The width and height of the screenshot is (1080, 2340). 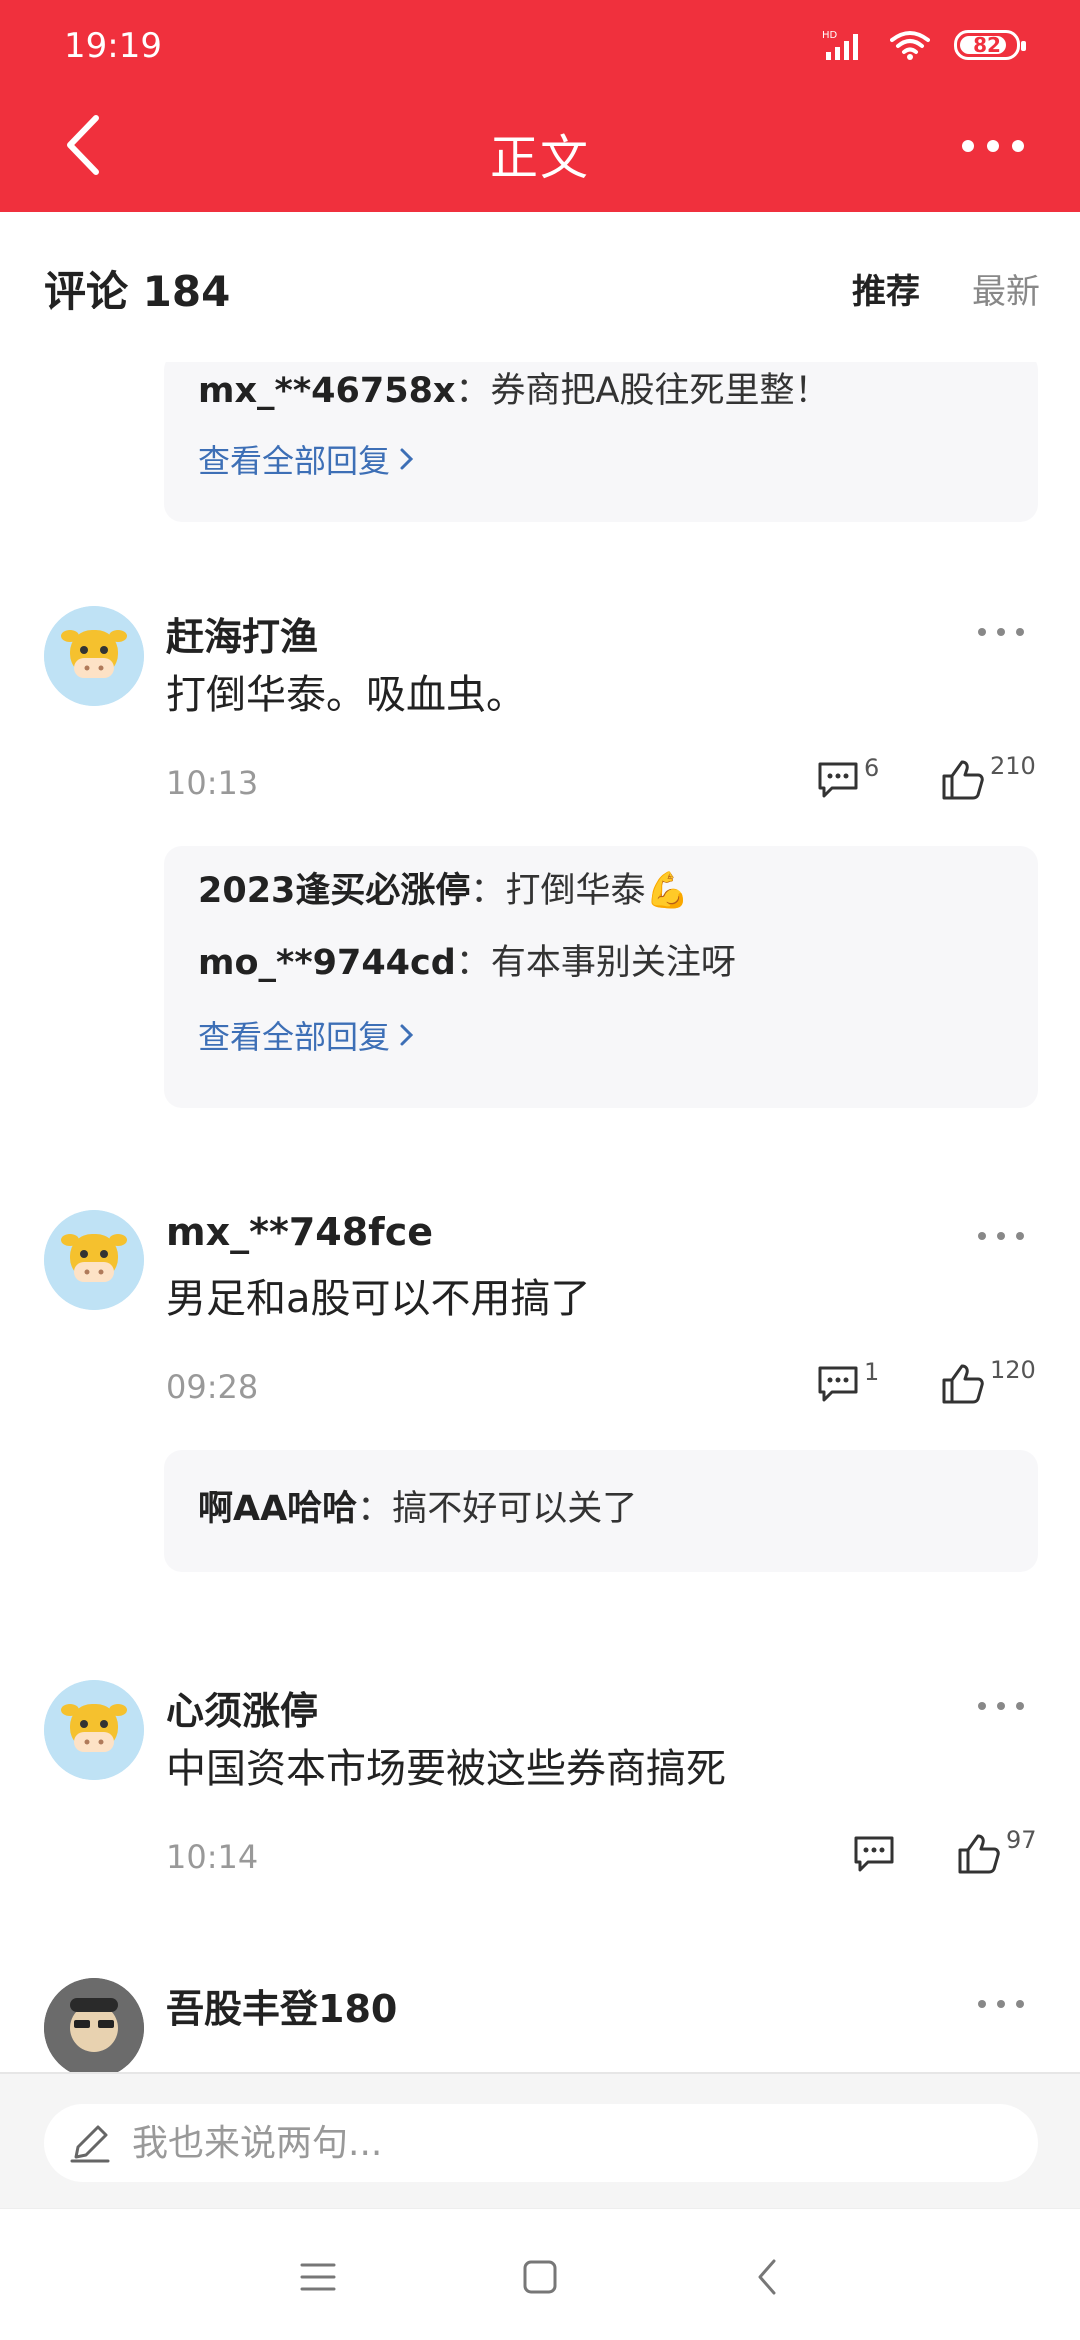 I want to click on comment-username: 心须涨停, so click(x=242, y=1707).